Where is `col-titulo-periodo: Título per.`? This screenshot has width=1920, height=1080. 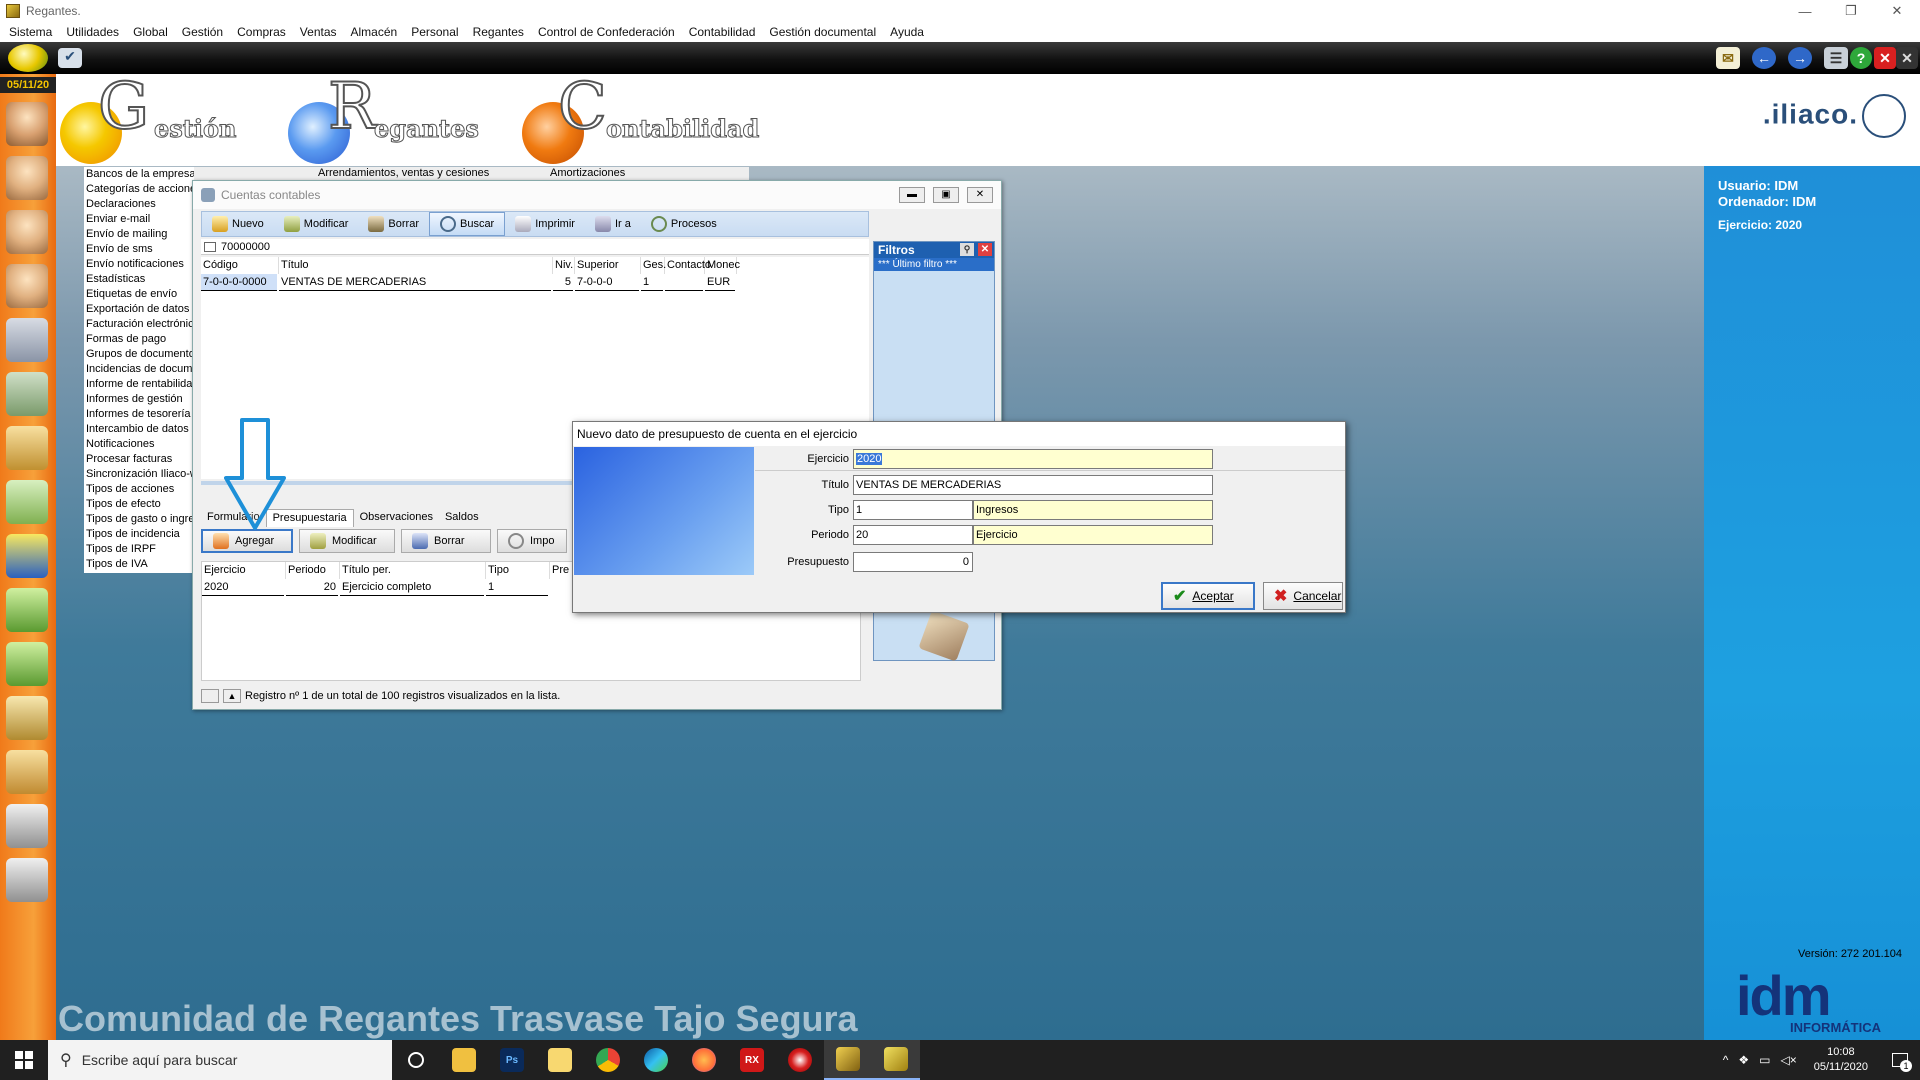 col-titulo-periodo: Título per. is located at coordinates (413, 570).